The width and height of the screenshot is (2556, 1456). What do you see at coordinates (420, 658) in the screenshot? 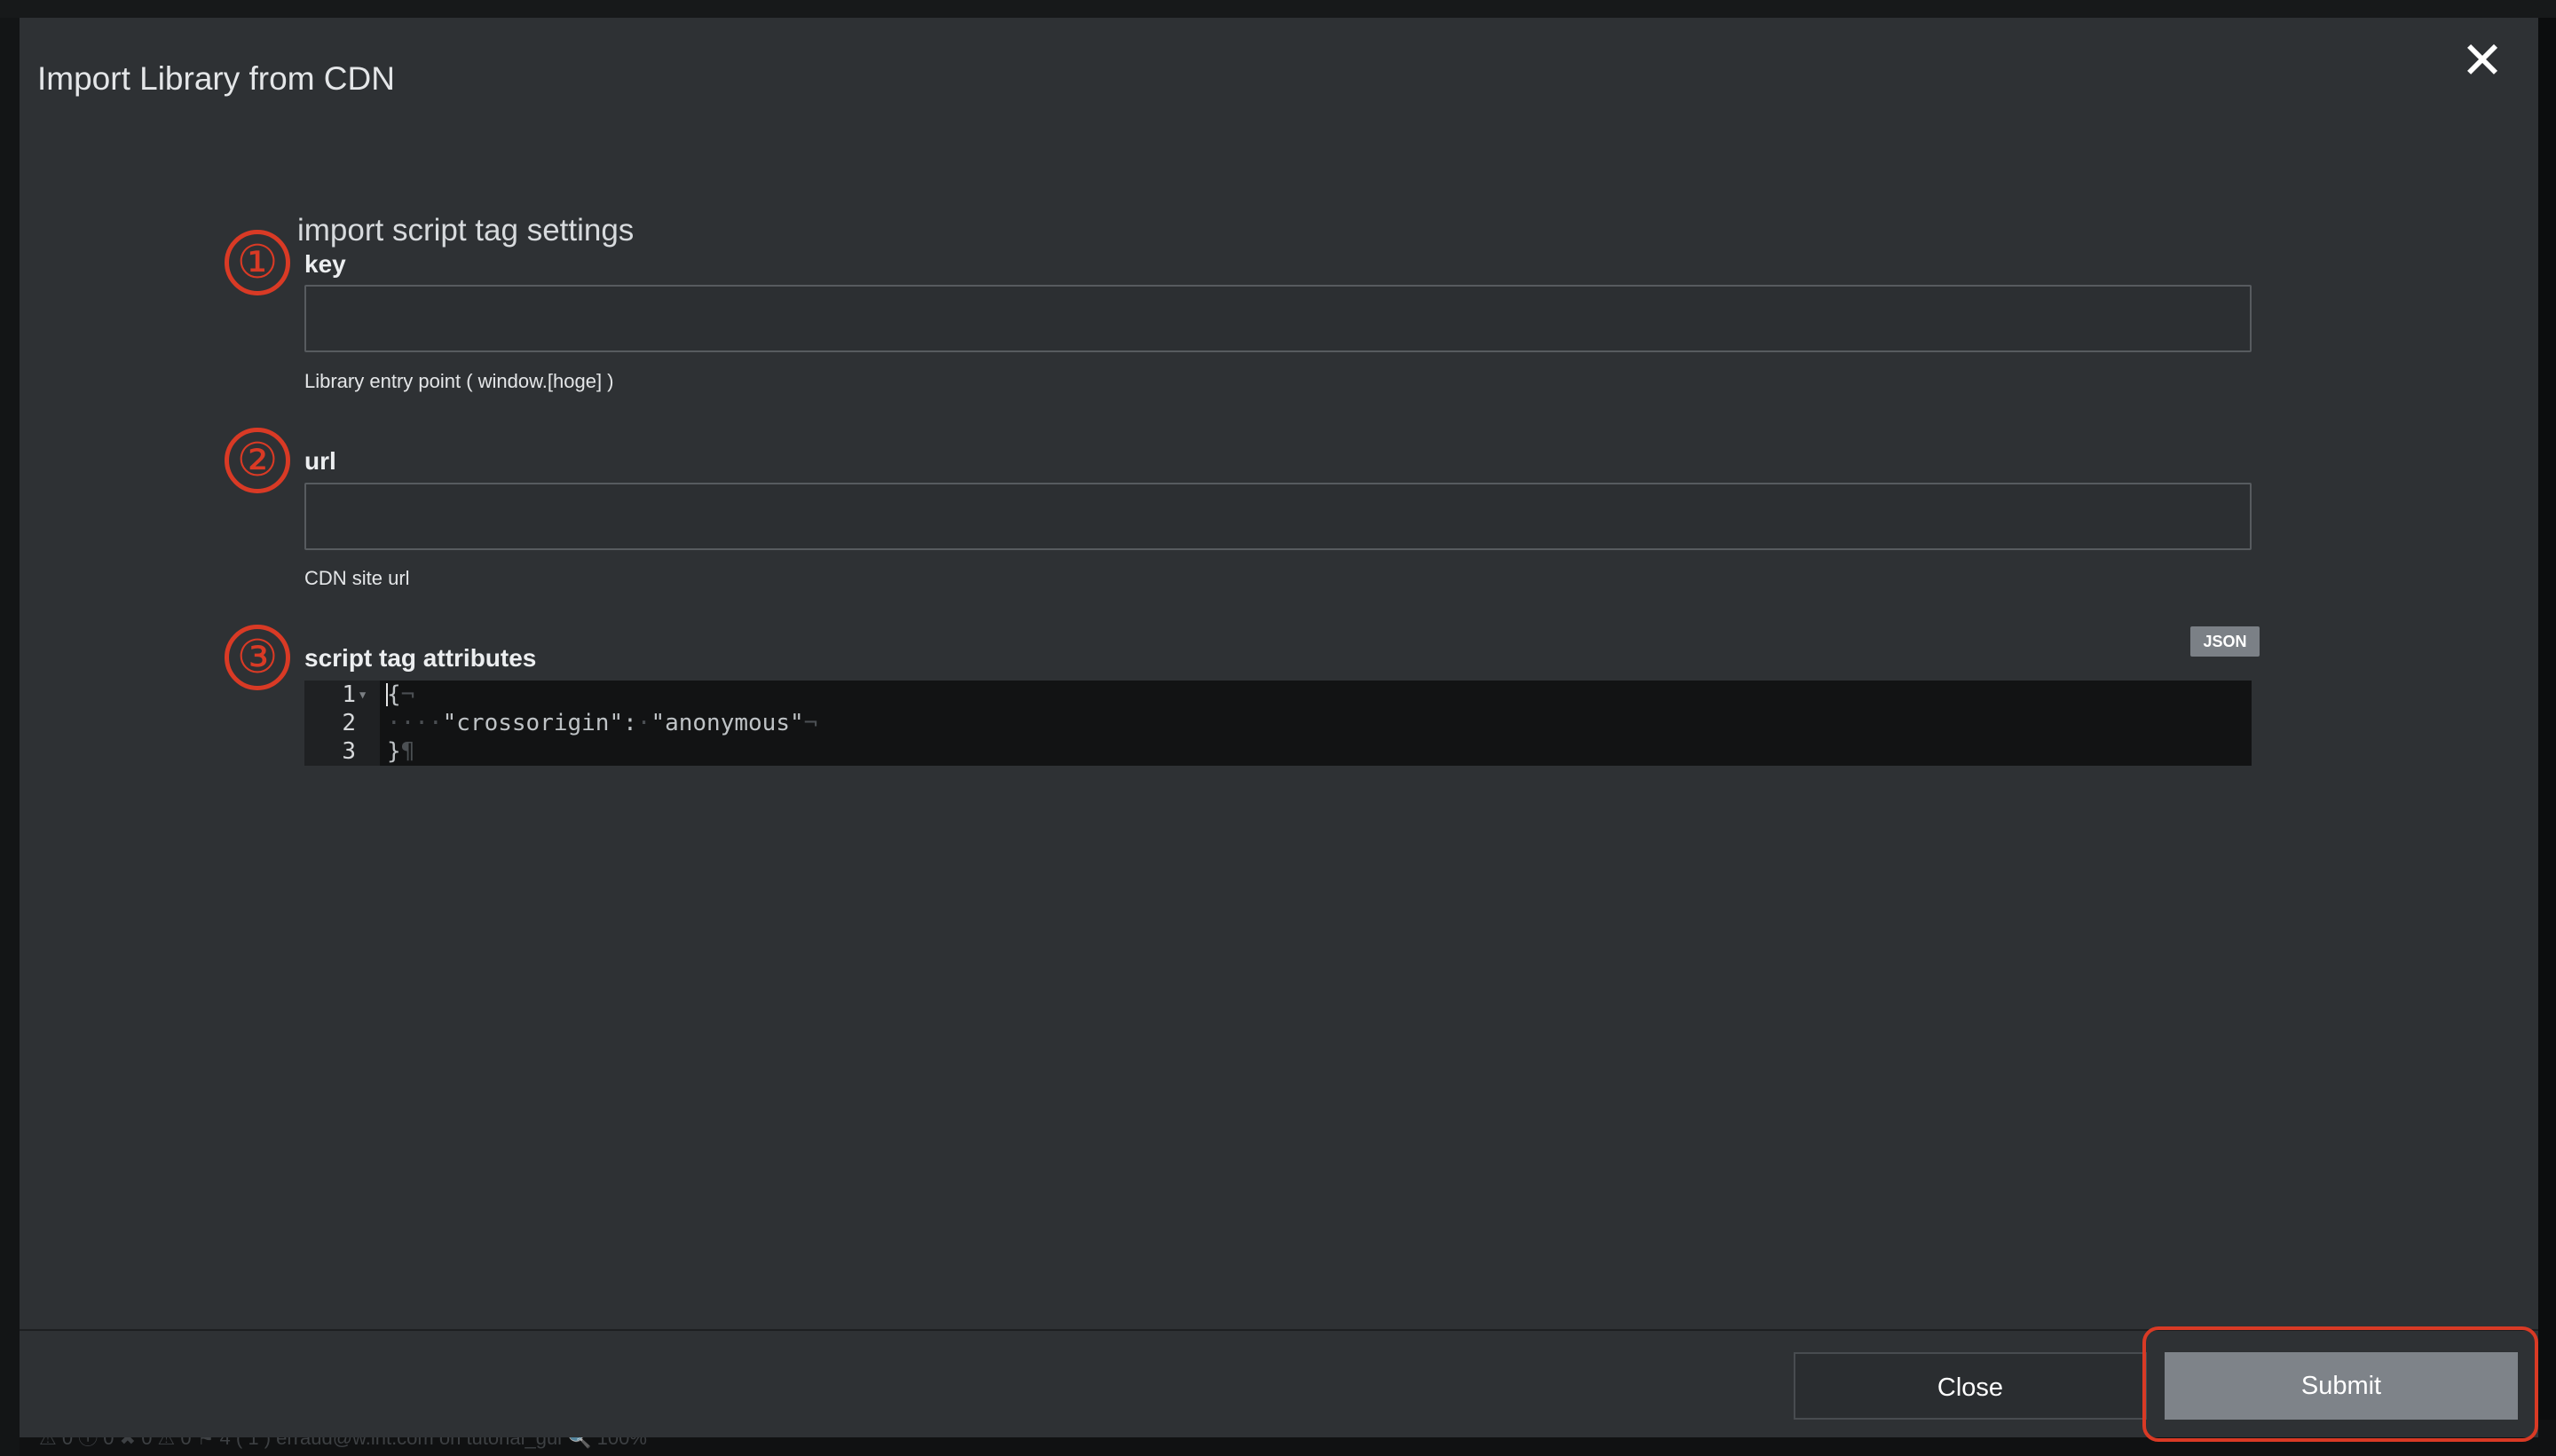
I see `script-tag-attributes-label: script tag attributes` at bounding box center [420, 658].